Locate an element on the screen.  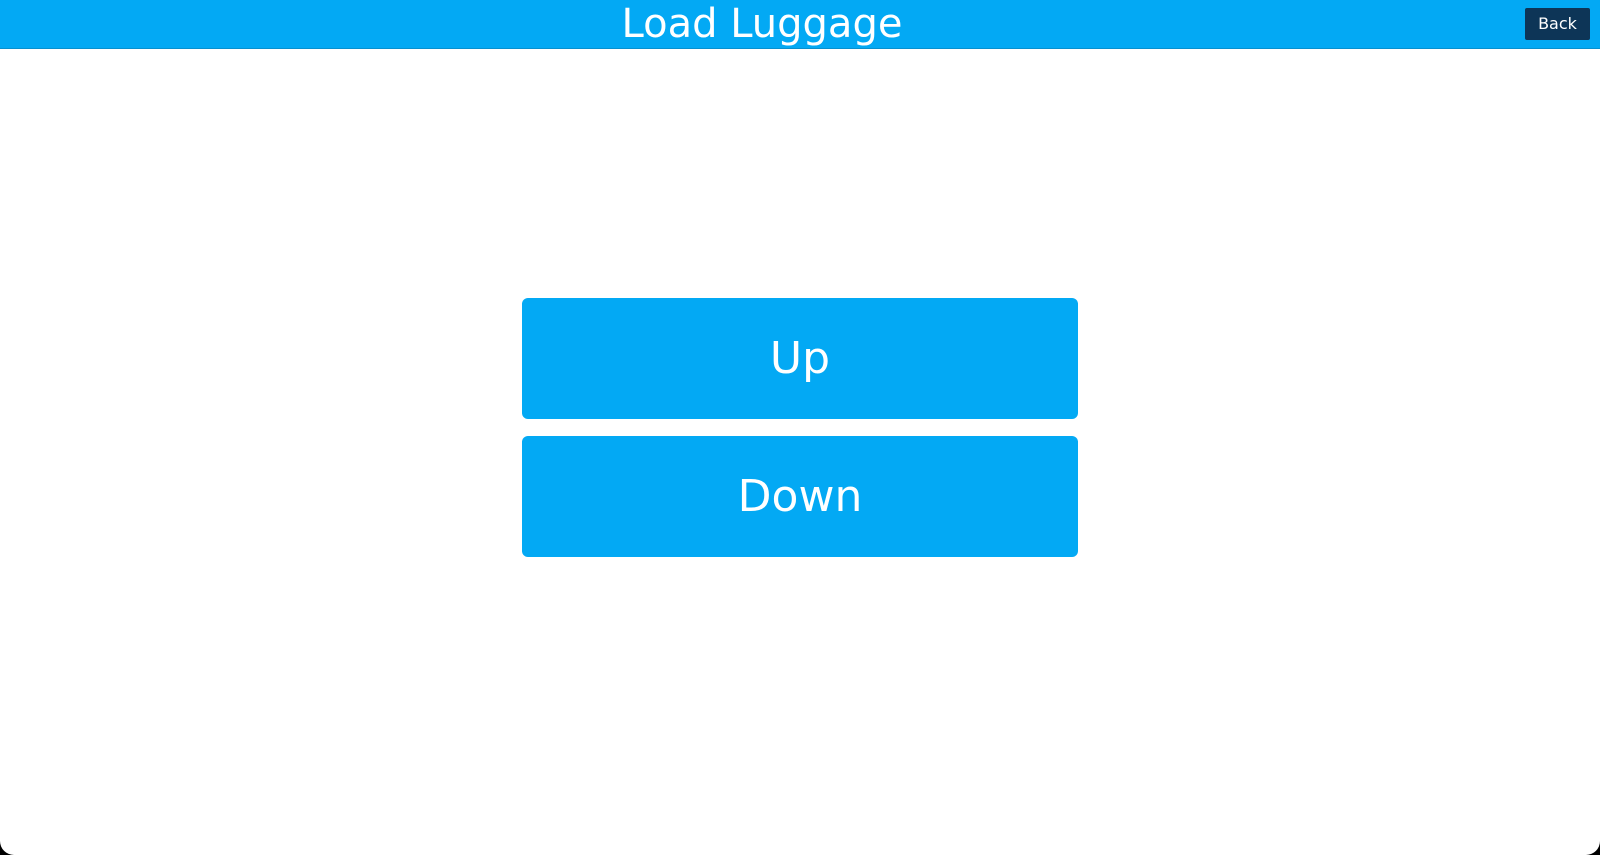
up-button: Up is located at coordinates (800, 358).